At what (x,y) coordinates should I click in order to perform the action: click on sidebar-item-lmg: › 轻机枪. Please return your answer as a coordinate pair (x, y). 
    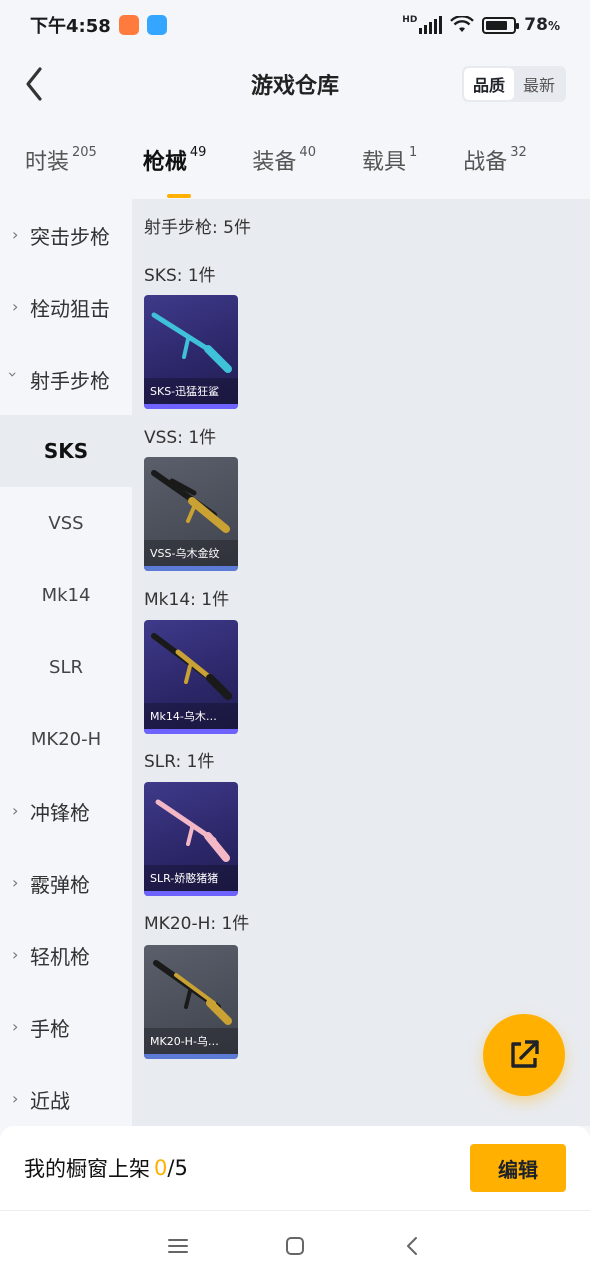
    Looking at the image, I should click on (66, 955).